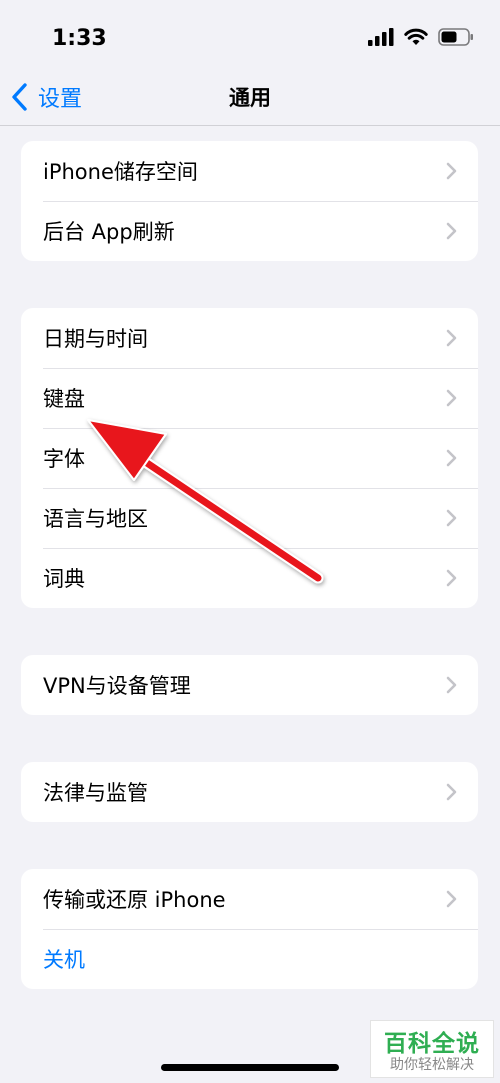  Describe the element at coordinates (250, 35) in the screenshot. I see `status-bar: 1:33` at that location.